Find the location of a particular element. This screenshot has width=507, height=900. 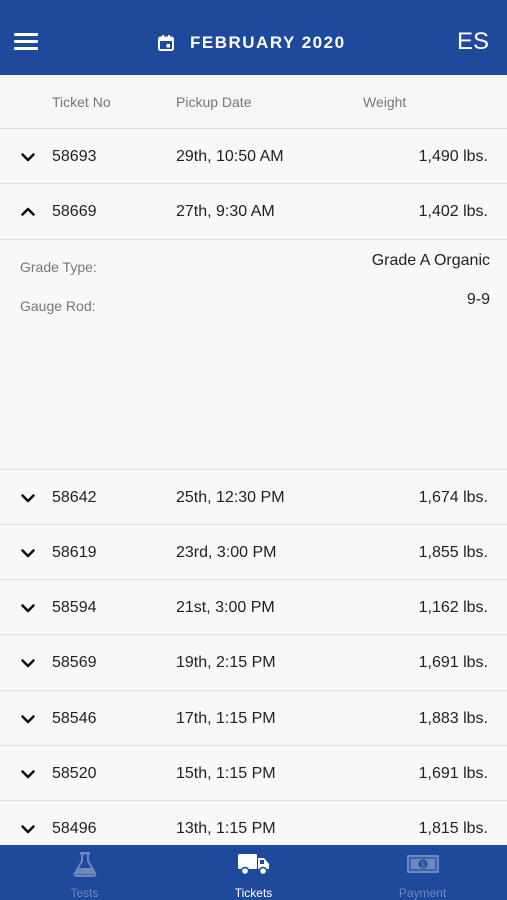

pickup-date: 23rd, 3:00 PM is located at coordinates (226, 552).